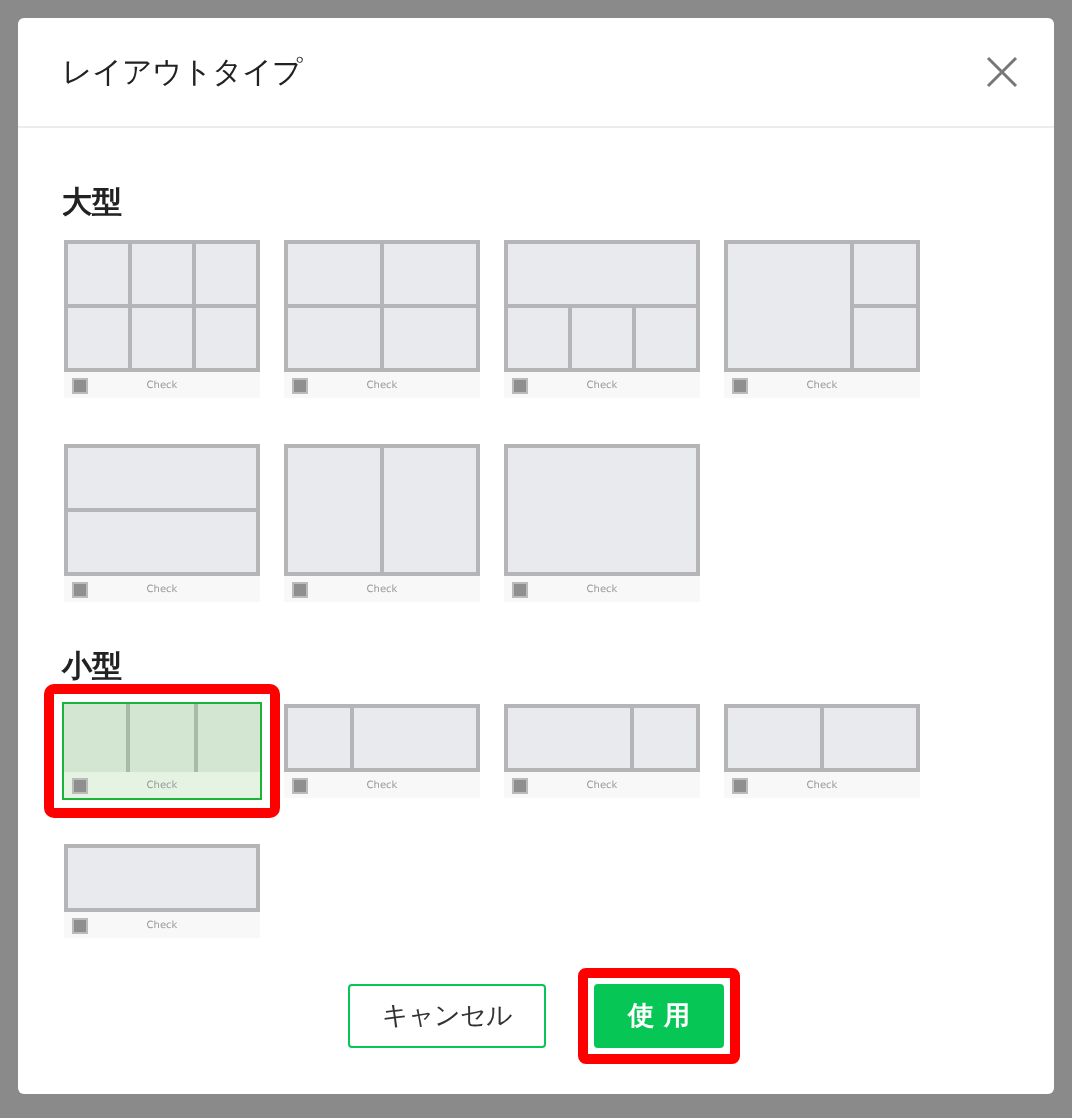 The height and width of the screenshot is (1118, 1072). What do you see at coordinates (659, 1016) in the screenshot?
I see `use-button: 使 用` at bounding box center [659, 1016].